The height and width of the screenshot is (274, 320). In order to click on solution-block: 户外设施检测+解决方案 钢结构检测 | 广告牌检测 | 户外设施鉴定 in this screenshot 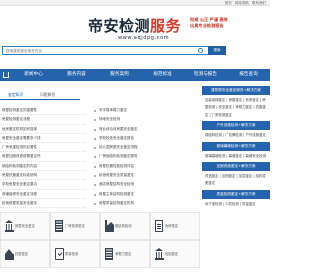, I will do `click(236, 131)`.